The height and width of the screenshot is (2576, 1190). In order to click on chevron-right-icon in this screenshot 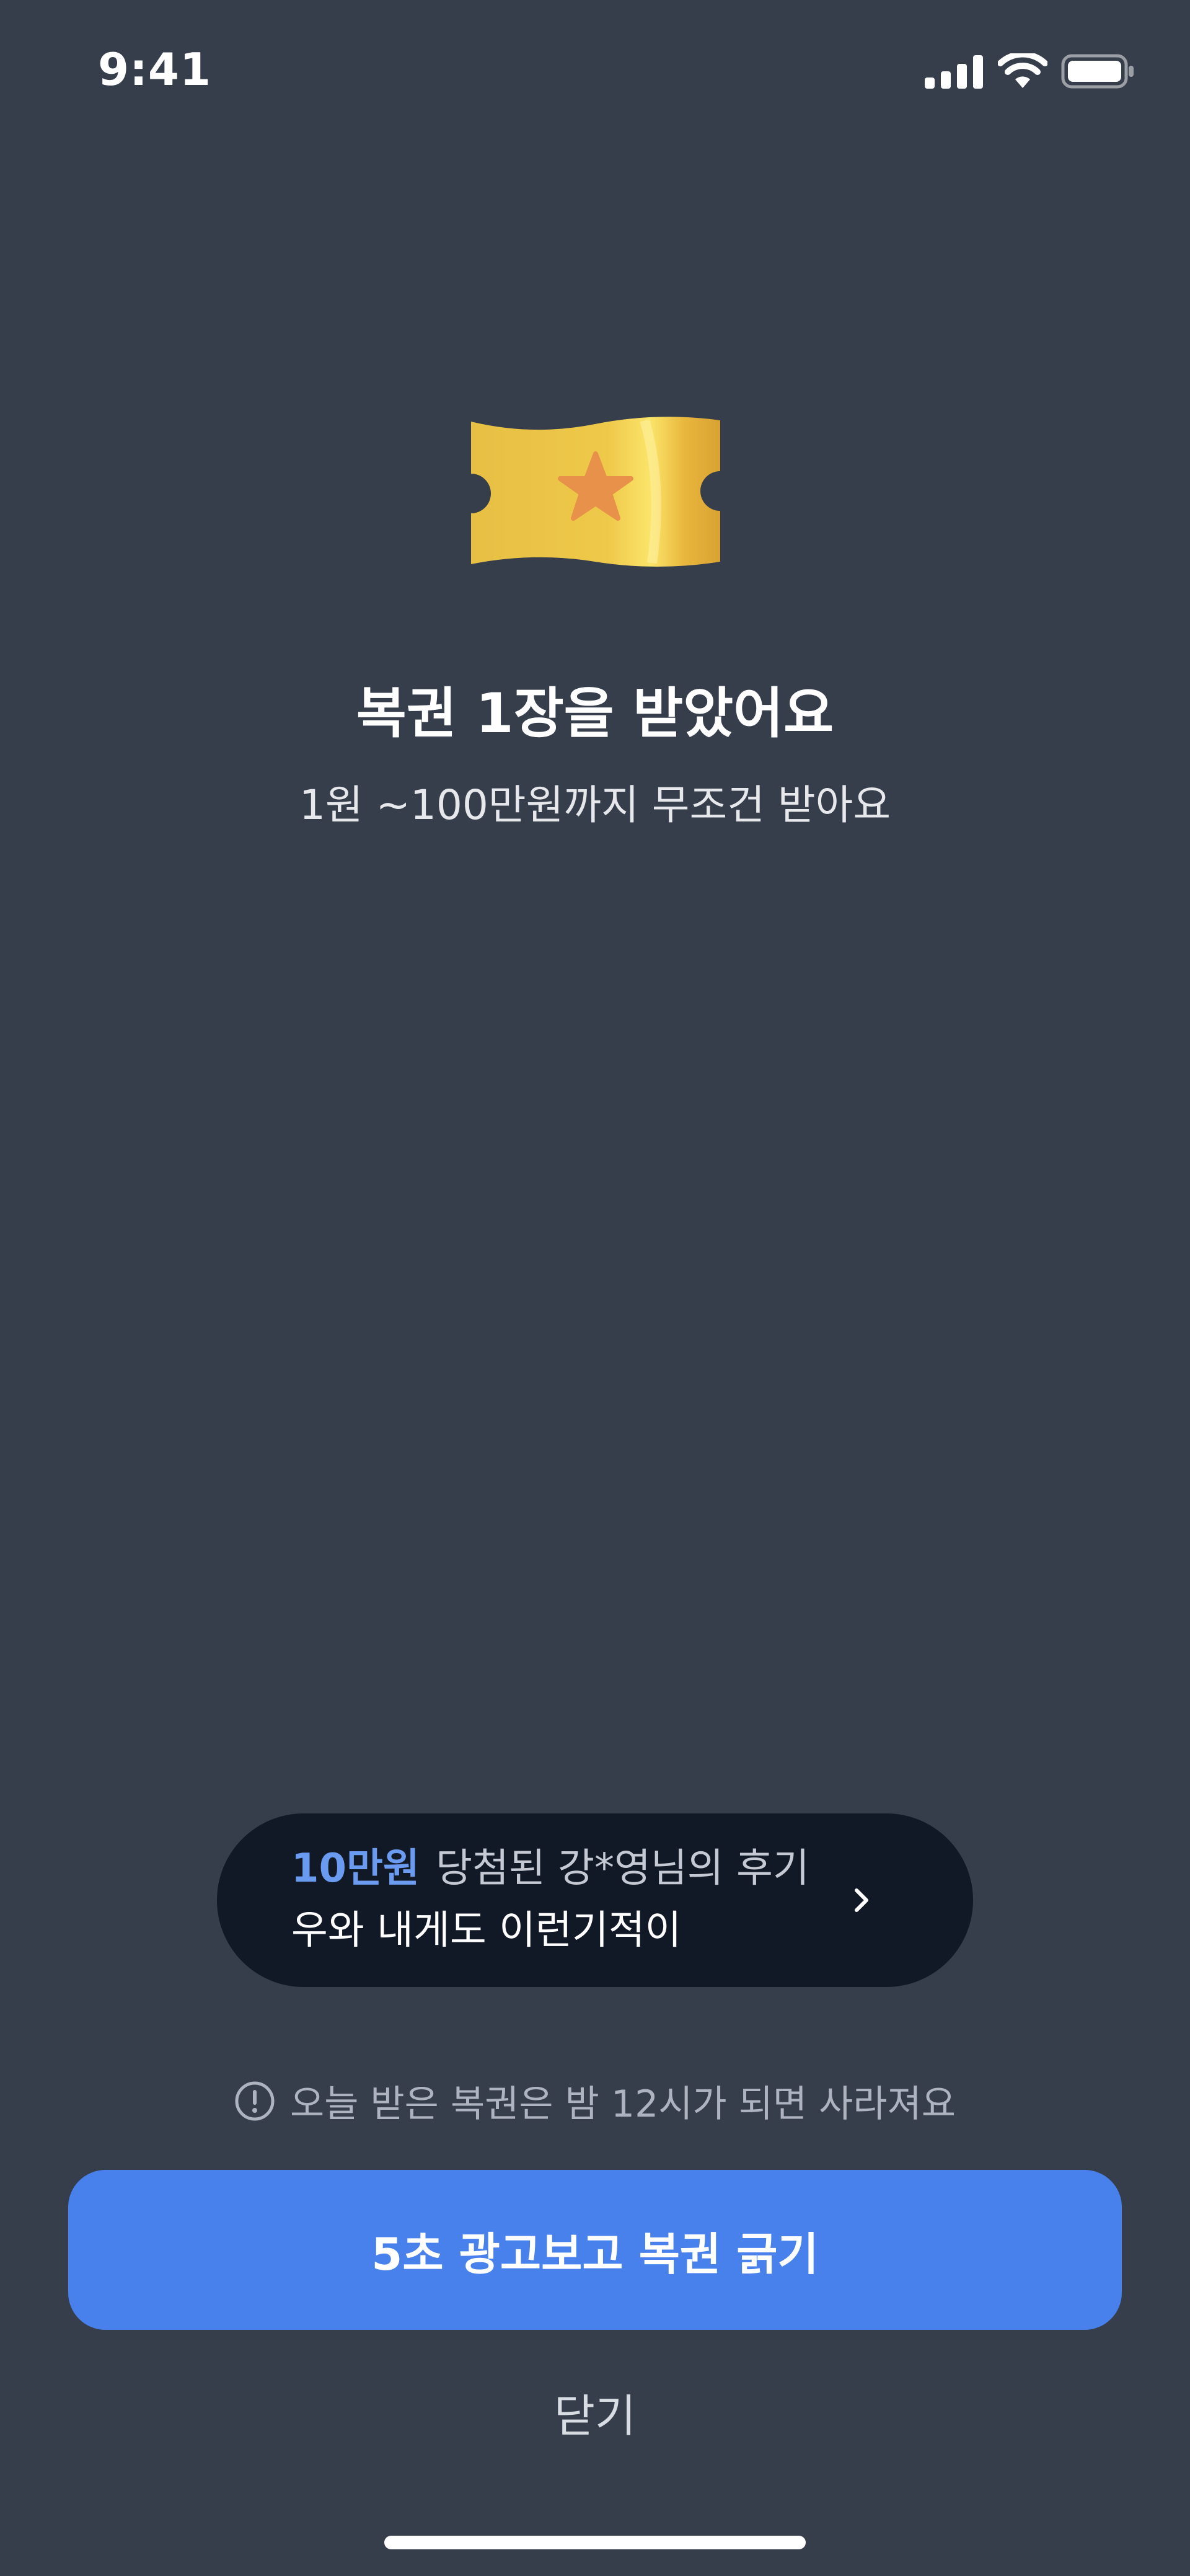, I will do `click(861, 1900)`.